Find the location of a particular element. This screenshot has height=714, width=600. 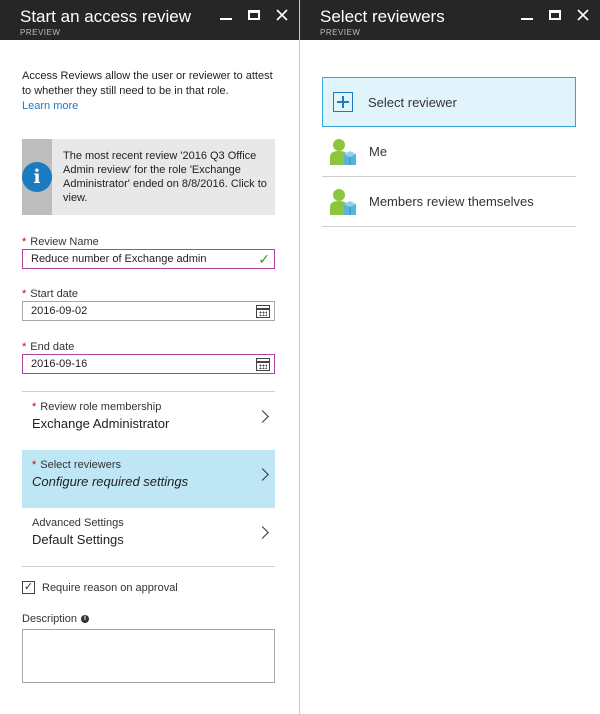

option-label: Members review themselves is located at coordinates (451, 201).